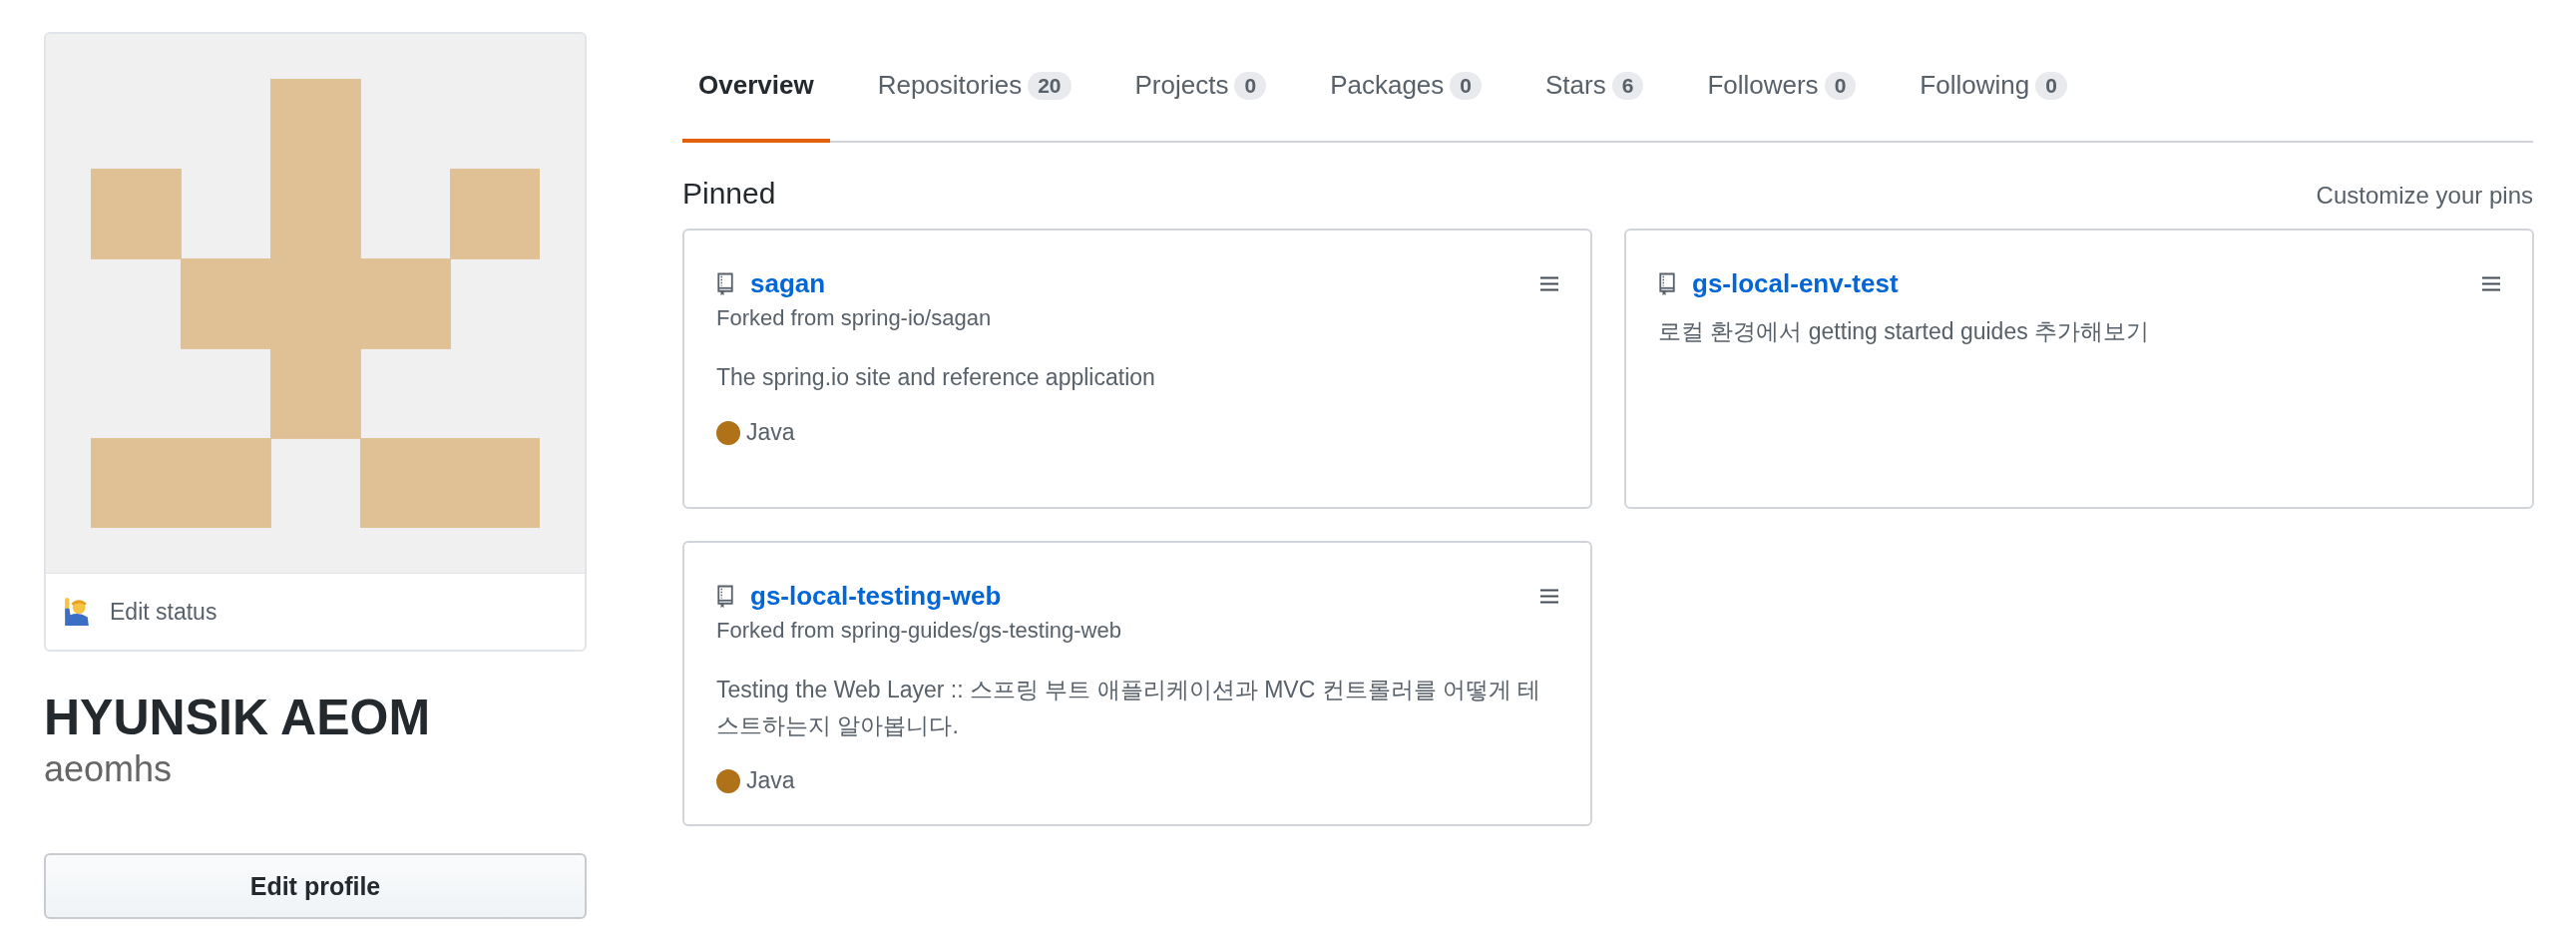 The image size is (2576, 930). I want to click on profile-tab: Overview, so click(756, 87).